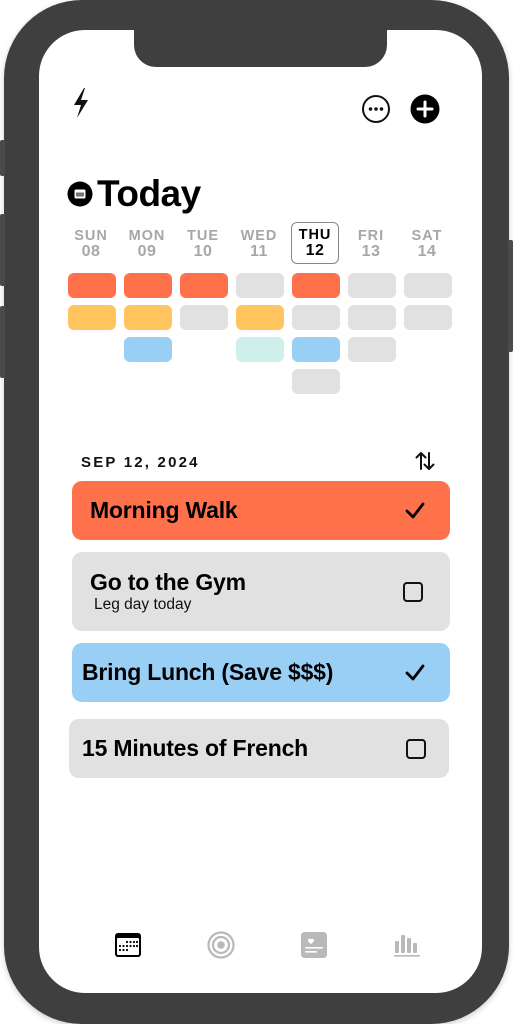  Describe the element at coordinates (91, 251) in the screenshot. I see `day-date-label: 08` at that location.